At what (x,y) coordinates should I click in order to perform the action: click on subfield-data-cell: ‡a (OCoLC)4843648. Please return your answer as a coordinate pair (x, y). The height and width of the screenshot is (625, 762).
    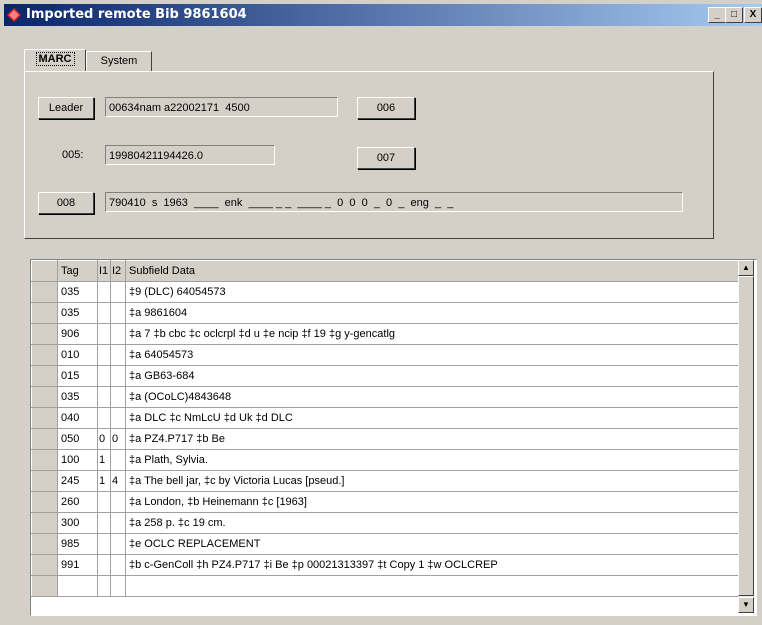
    Looking at the image, I should click on (432, 397).